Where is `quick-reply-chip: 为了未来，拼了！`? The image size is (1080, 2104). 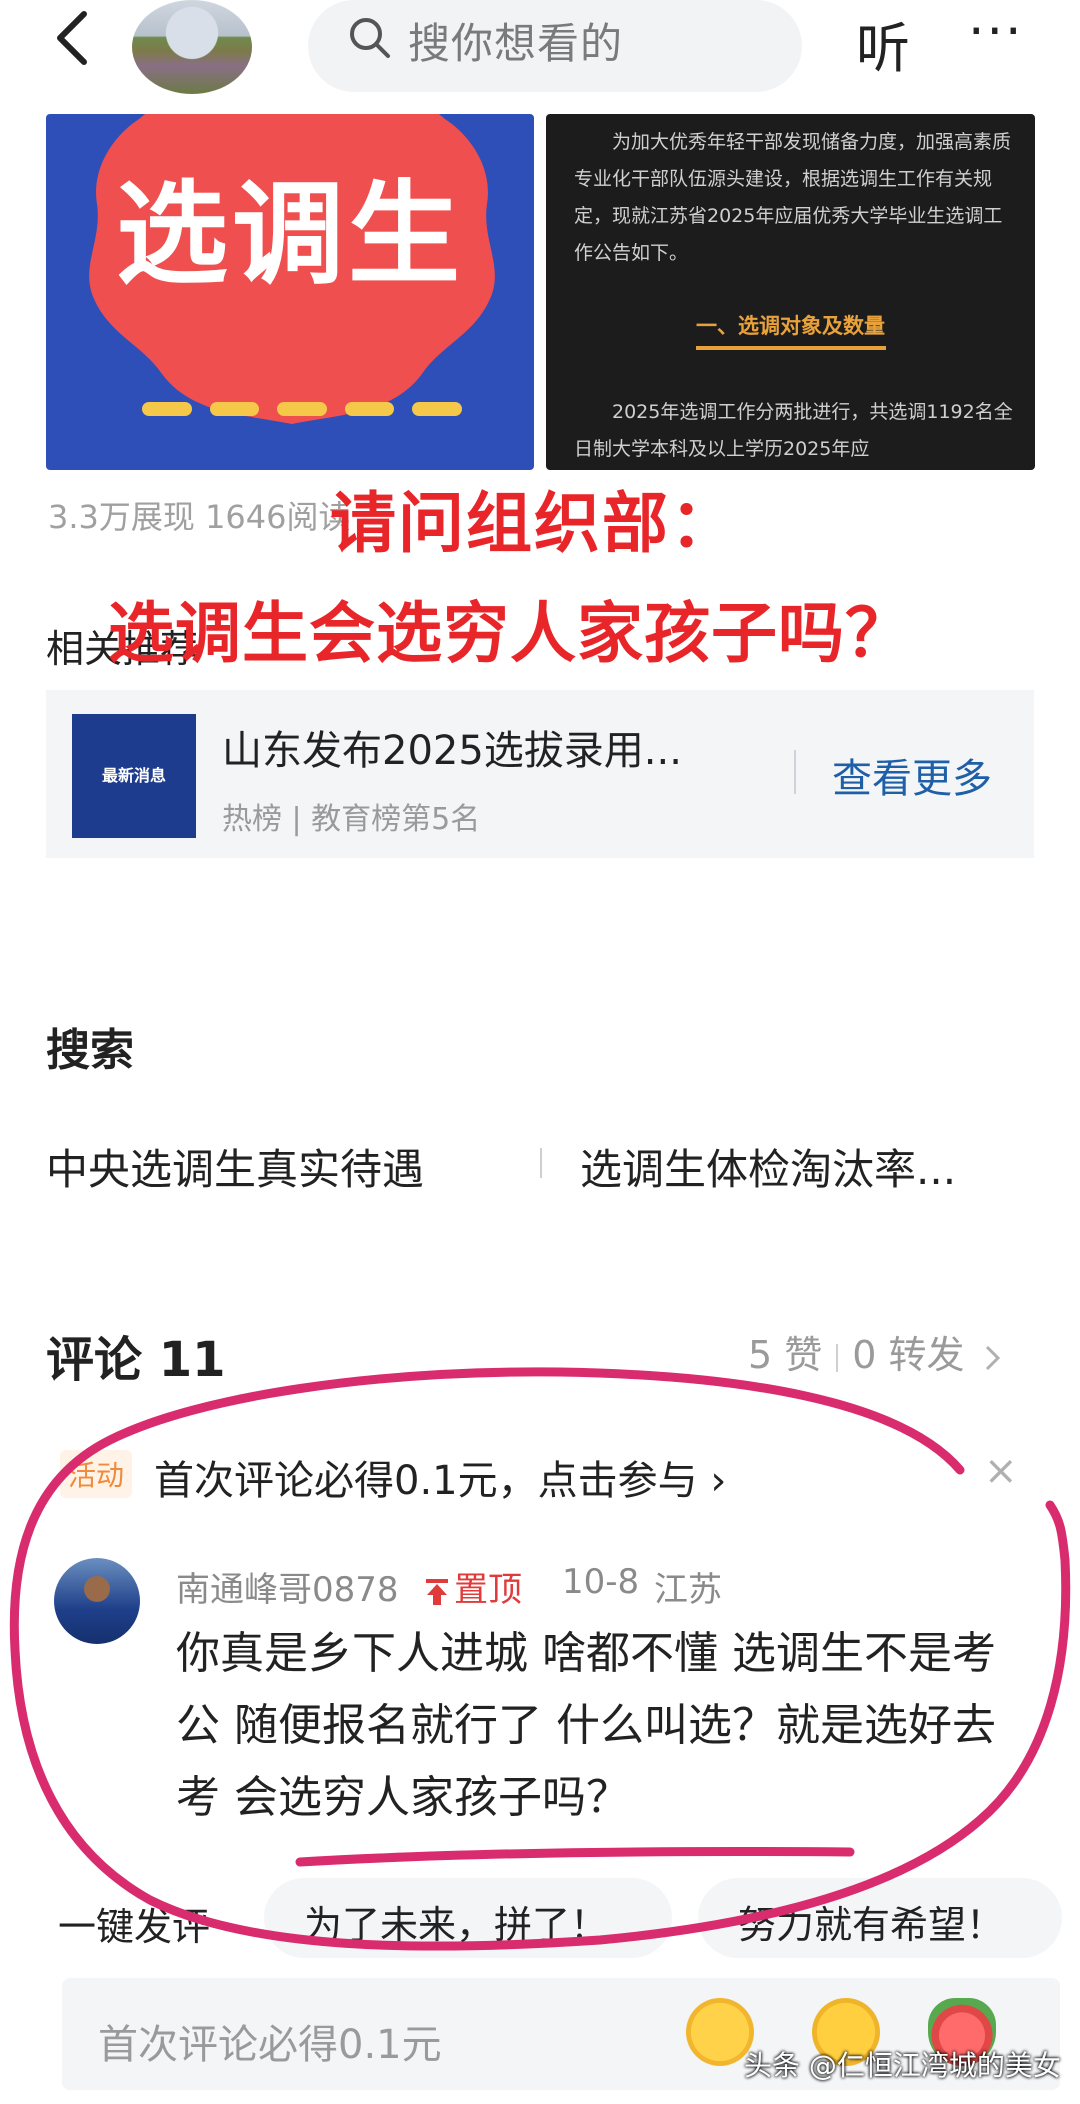
quick-reply-chip: 为了未来，拼了！ is located at coordinates (468, 1918).